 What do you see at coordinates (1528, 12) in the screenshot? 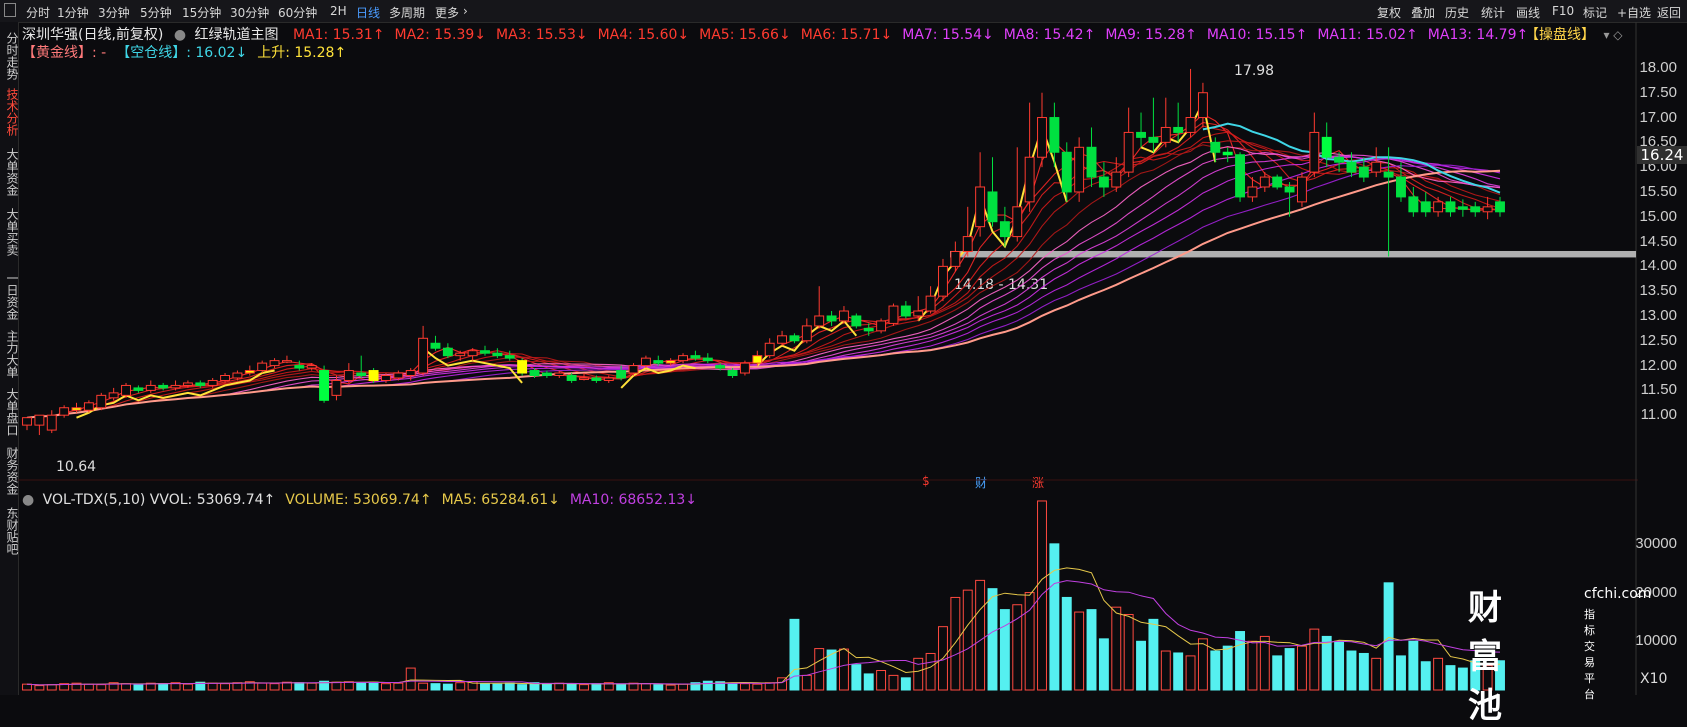
I see `btn-huaxian: 画线` at bounding box center [1528, 12].